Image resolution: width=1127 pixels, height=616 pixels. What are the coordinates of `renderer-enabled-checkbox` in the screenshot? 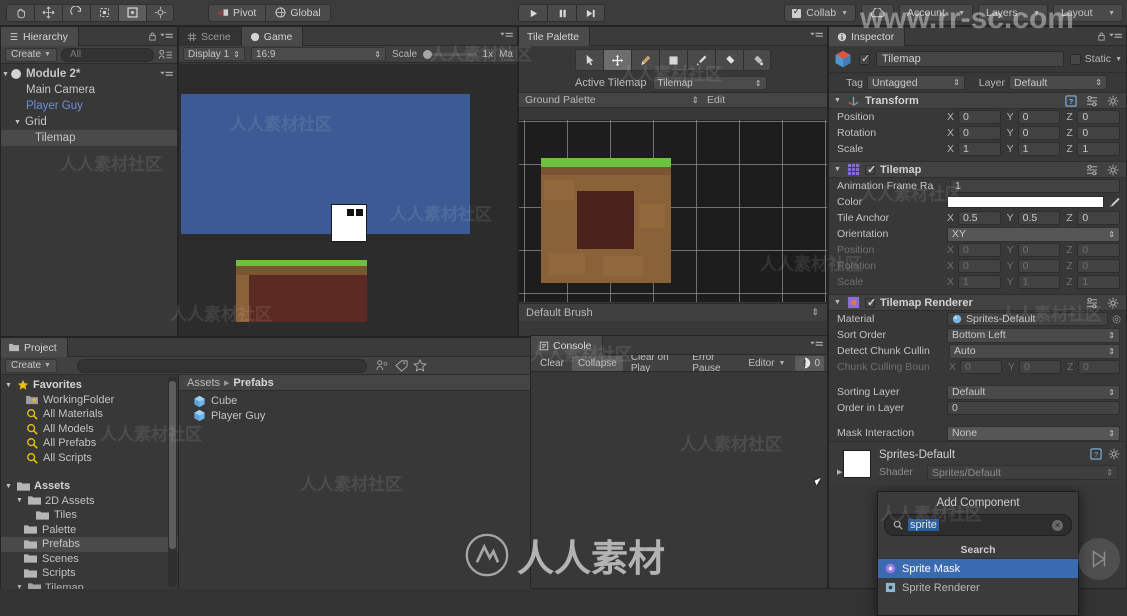 It's located at (870, 302).